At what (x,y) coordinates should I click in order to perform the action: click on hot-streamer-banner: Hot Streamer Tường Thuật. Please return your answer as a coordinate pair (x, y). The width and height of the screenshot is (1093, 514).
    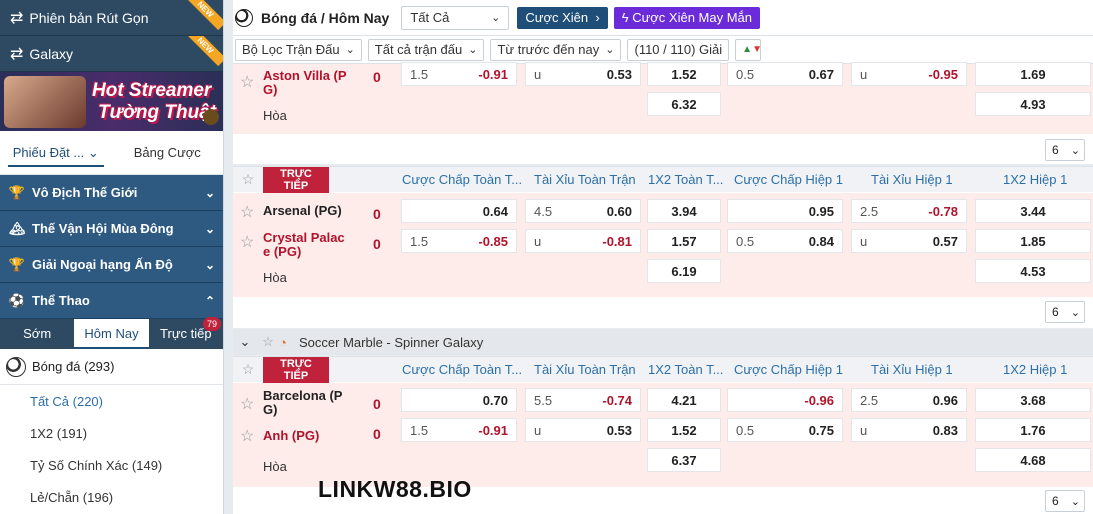
    Looking at the image, I should click on (111, 101).